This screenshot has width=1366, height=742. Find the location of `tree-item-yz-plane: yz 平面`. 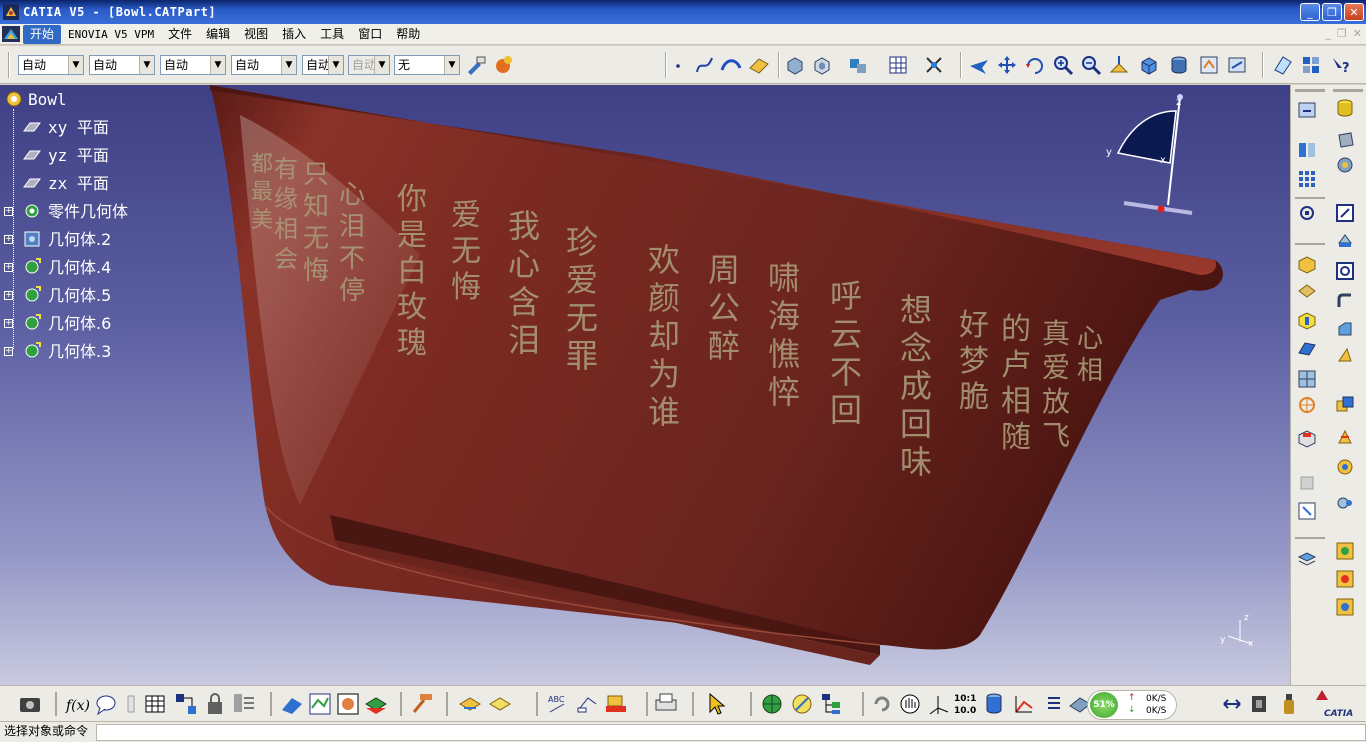

tree-item-yz-plane: yz 平面 is located at coordinates (78, 156).